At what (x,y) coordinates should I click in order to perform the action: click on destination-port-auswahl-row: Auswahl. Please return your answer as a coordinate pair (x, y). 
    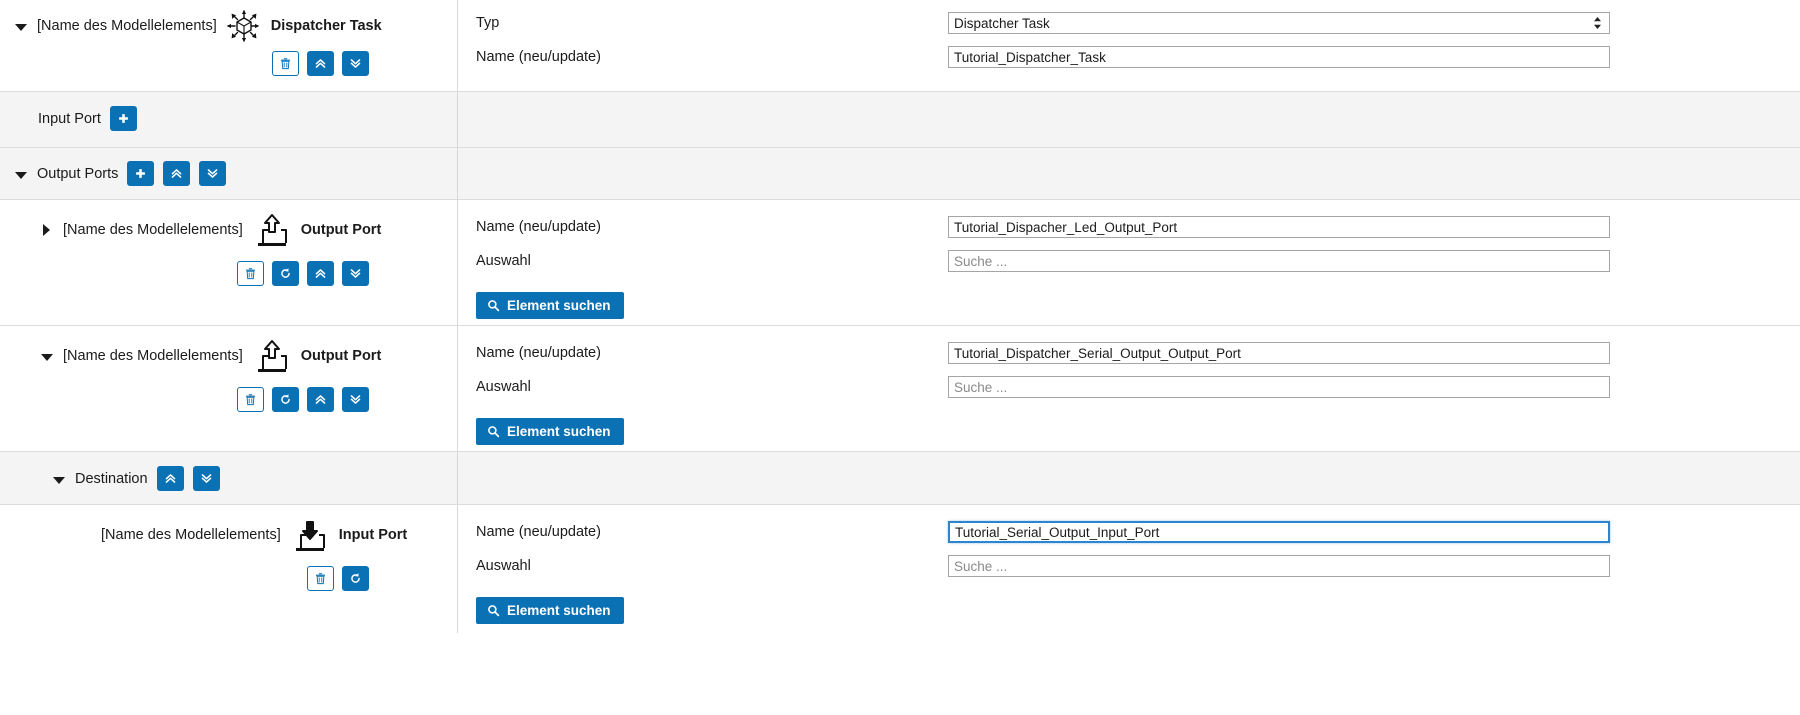
    Looking at the image, I should click on (1129, 566).